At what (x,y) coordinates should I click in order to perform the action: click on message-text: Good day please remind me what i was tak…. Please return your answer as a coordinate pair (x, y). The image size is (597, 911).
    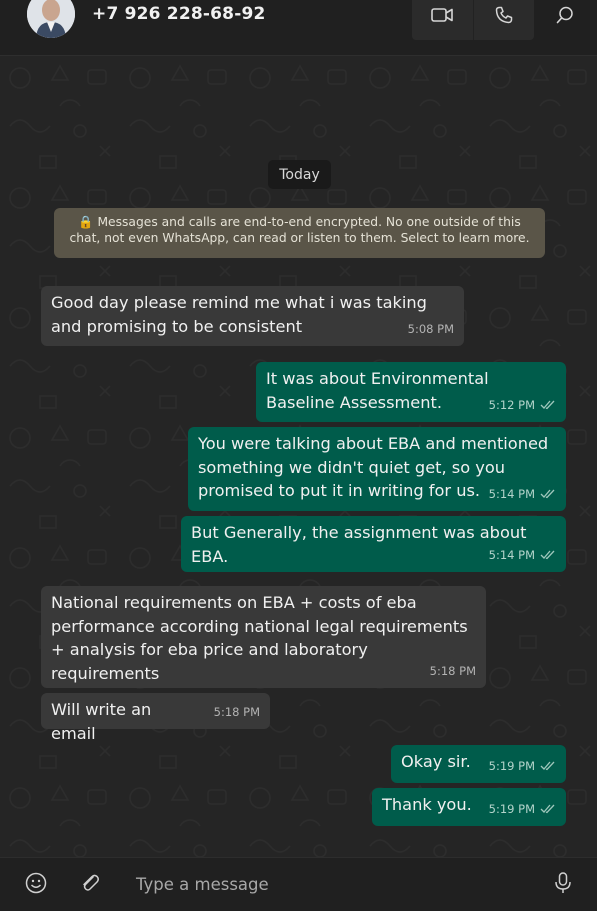
    Looking at the image, I should click on (239, 314).